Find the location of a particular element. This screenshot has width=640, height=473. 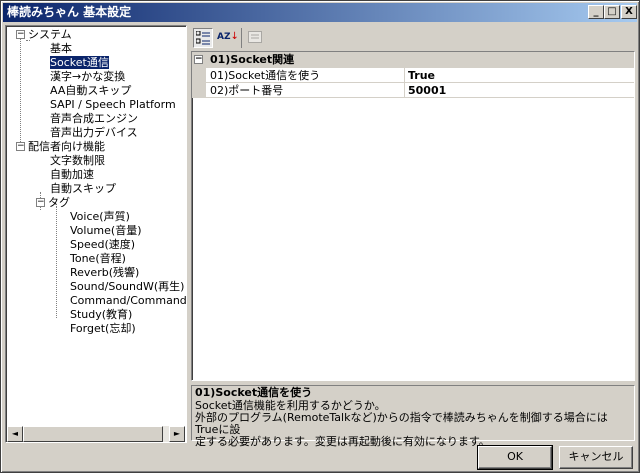

property-value: True is located at coordinates (421, 75).